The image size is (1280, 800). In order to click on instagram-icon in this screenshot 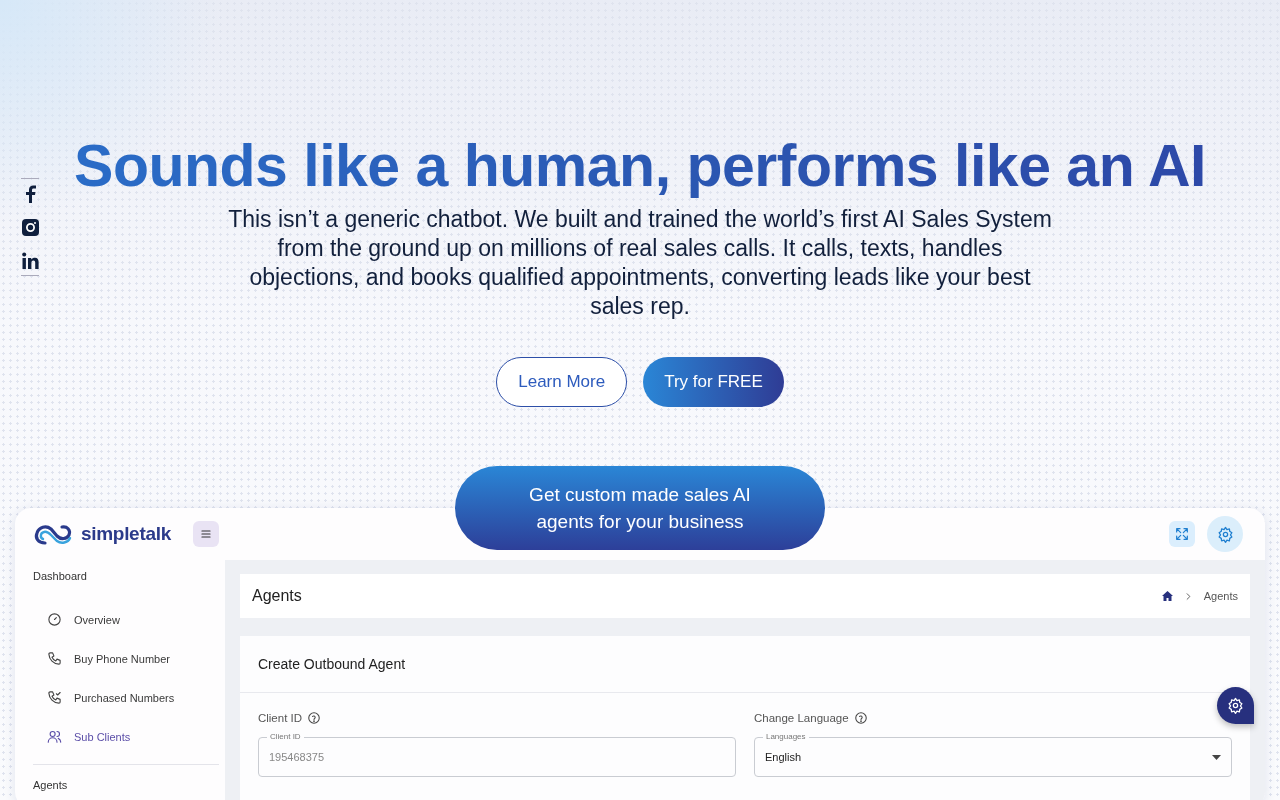, I will do `click(30, 227)`.